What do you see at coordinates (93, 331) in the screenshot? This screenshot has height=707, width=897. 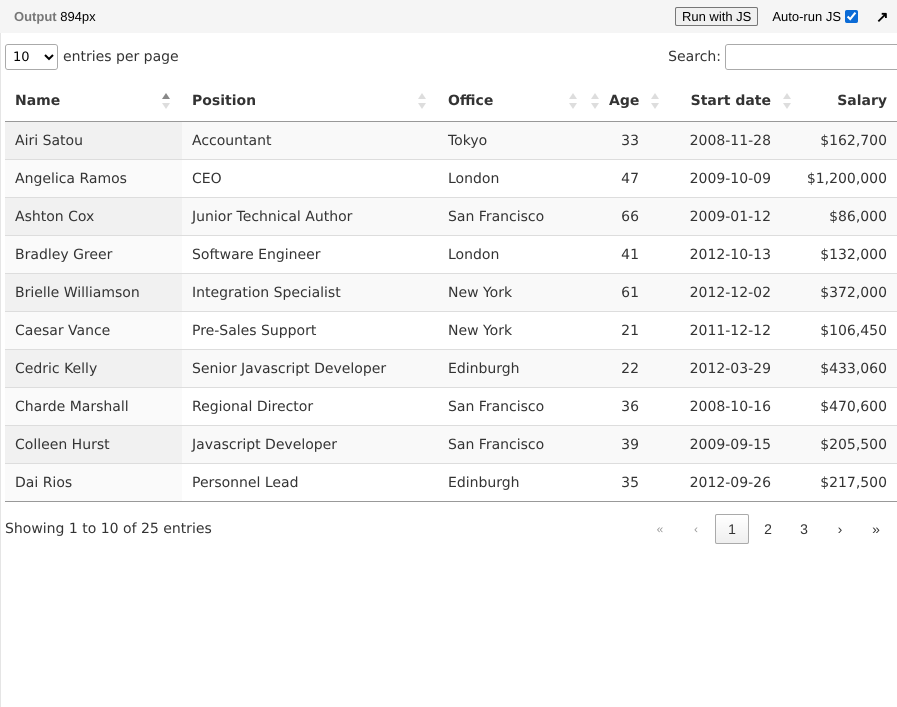 I see `table-cell: Caesar Vance` at bounding box center [93, 331].